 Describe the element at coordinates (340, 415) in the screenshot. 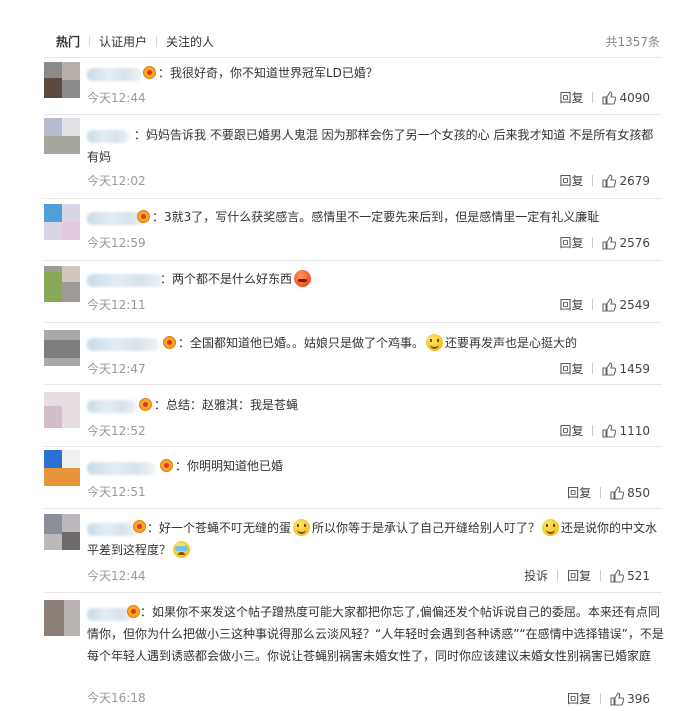

I see `comment-item: ：总结：赵雅淇：我是苍蝇 今天12:52 回复 1110` at that location.